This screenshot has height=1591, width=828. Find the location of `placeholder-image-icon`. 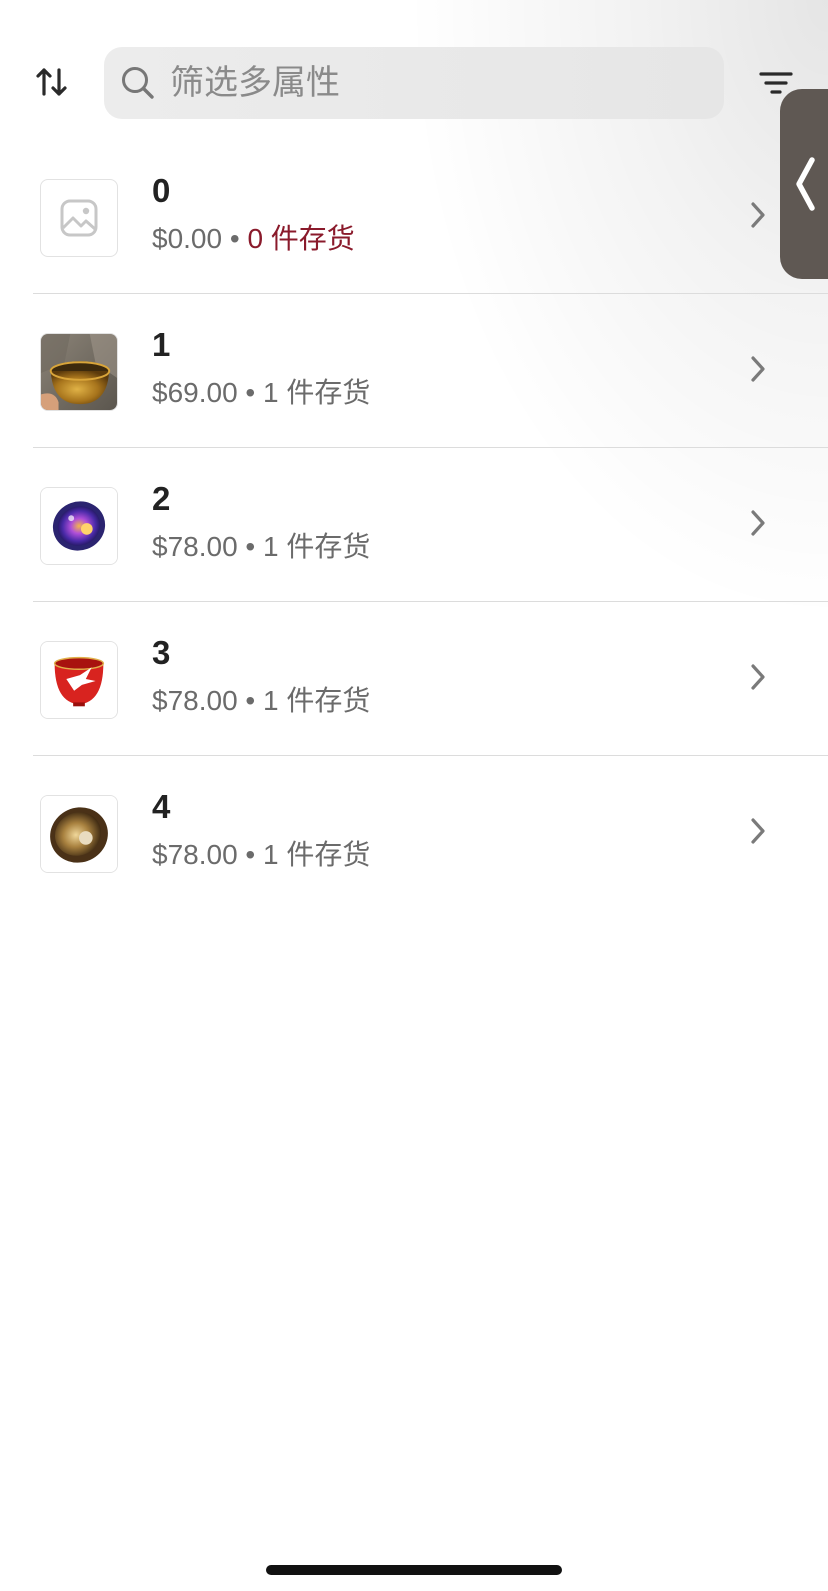

placeholder-image-icon is located at coordinates (79, 218).